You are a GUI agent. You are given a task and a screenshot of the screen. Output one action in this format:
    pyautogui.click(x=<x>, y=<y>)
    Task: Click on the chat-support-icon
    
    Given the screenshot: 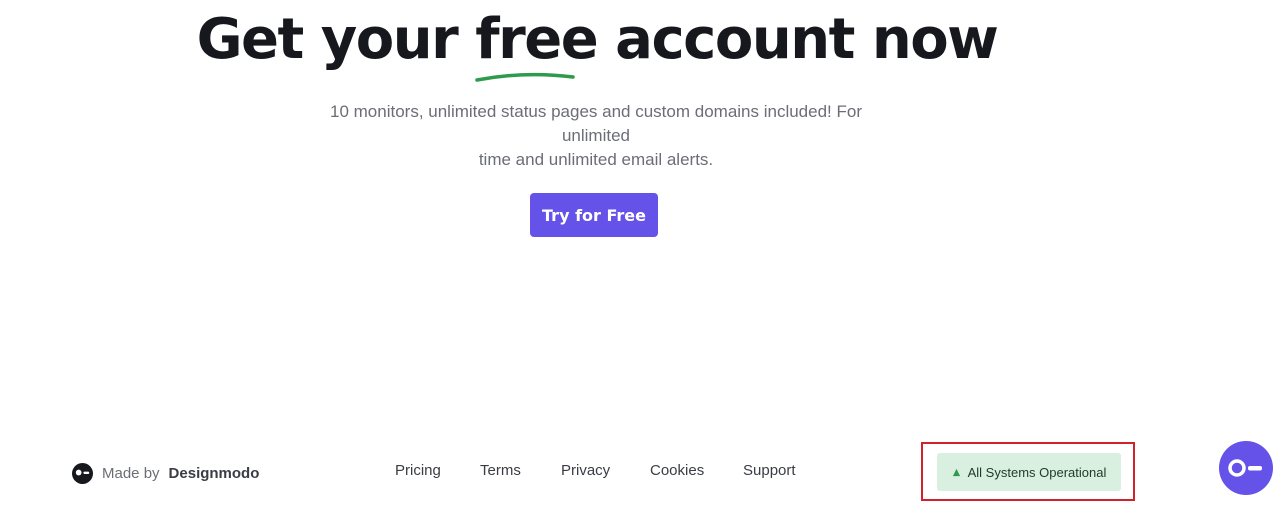 What is the action you would take?
    pyautogui.click(x=1245, y=468)
    